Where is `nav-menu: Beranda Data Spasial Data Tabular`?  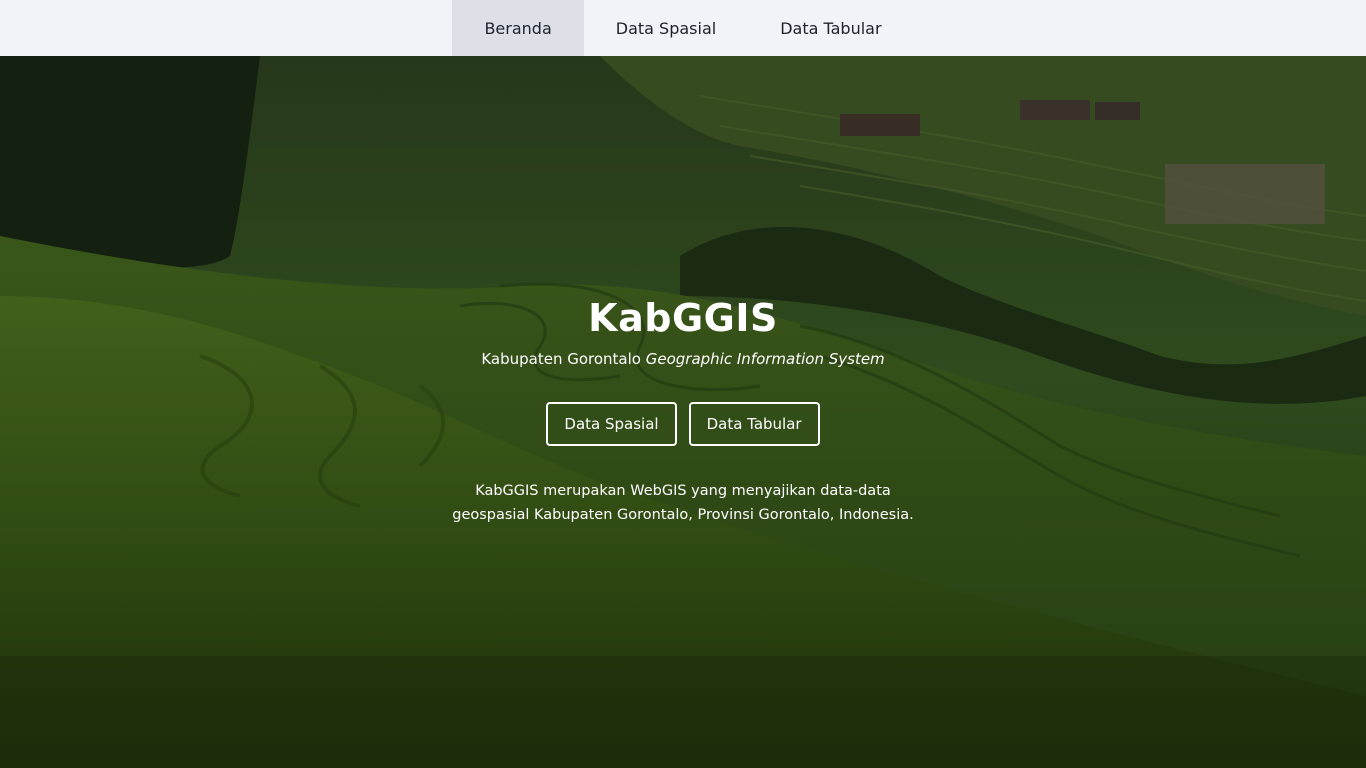
nav-menu: Beranda Data Spasial Data Tabular is located at coordinates (682, 28).